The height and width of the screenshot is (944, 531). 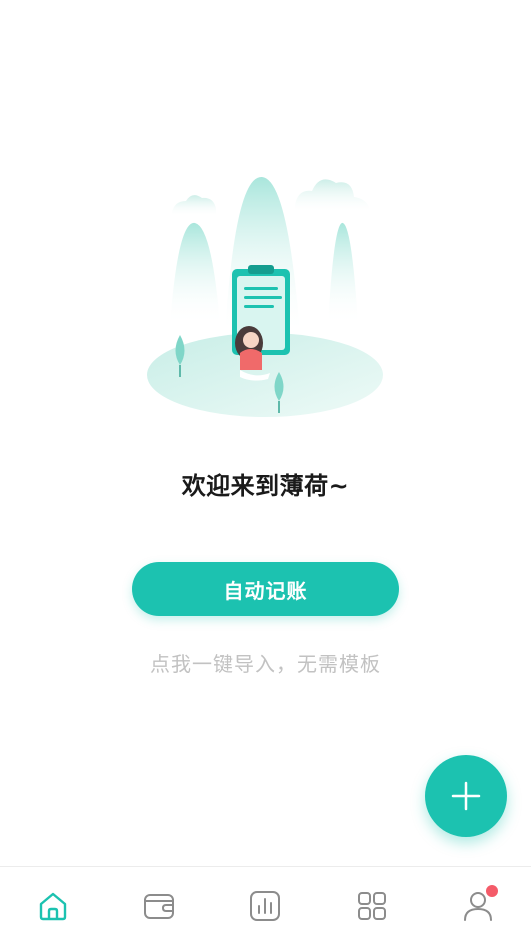 I want to click on empty-state-illustration, so click(x=265, y=296).